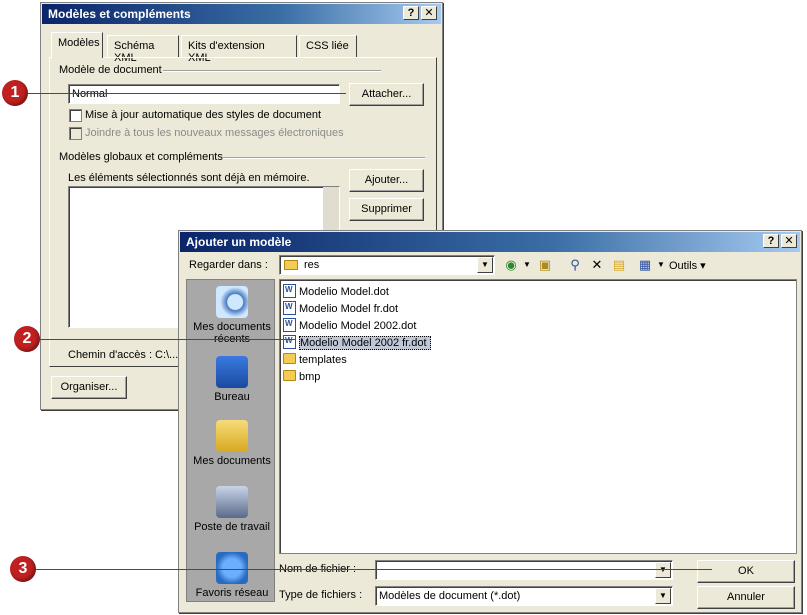 The height and width of the screenshot is (615, 807). I want to click on my-computer-icon, so click(232, 502).